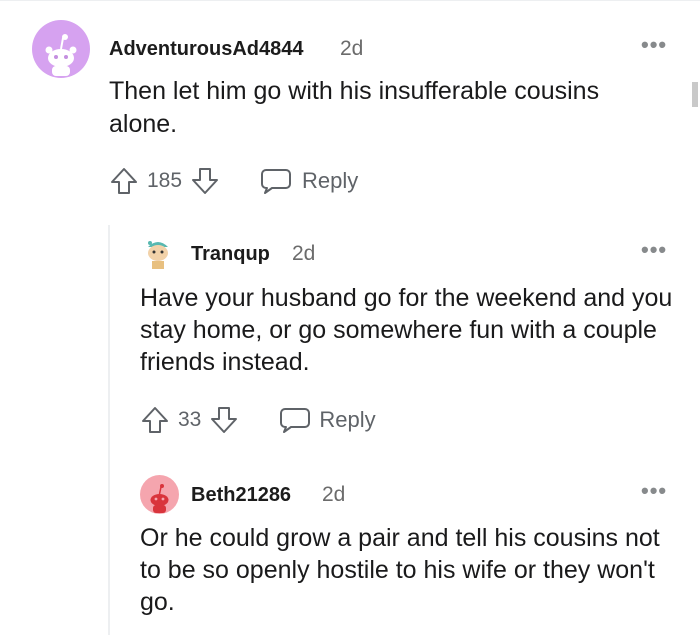  What do you see at coordinates (165, 180) in the screenshot?
I see `vote-count: 185` at bounding box center [165, 180].